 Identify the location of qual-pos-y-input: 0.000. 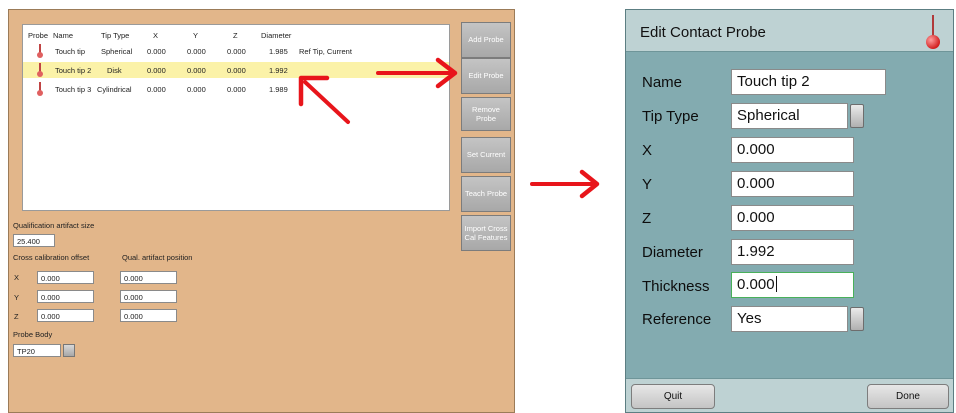
(148, 296).